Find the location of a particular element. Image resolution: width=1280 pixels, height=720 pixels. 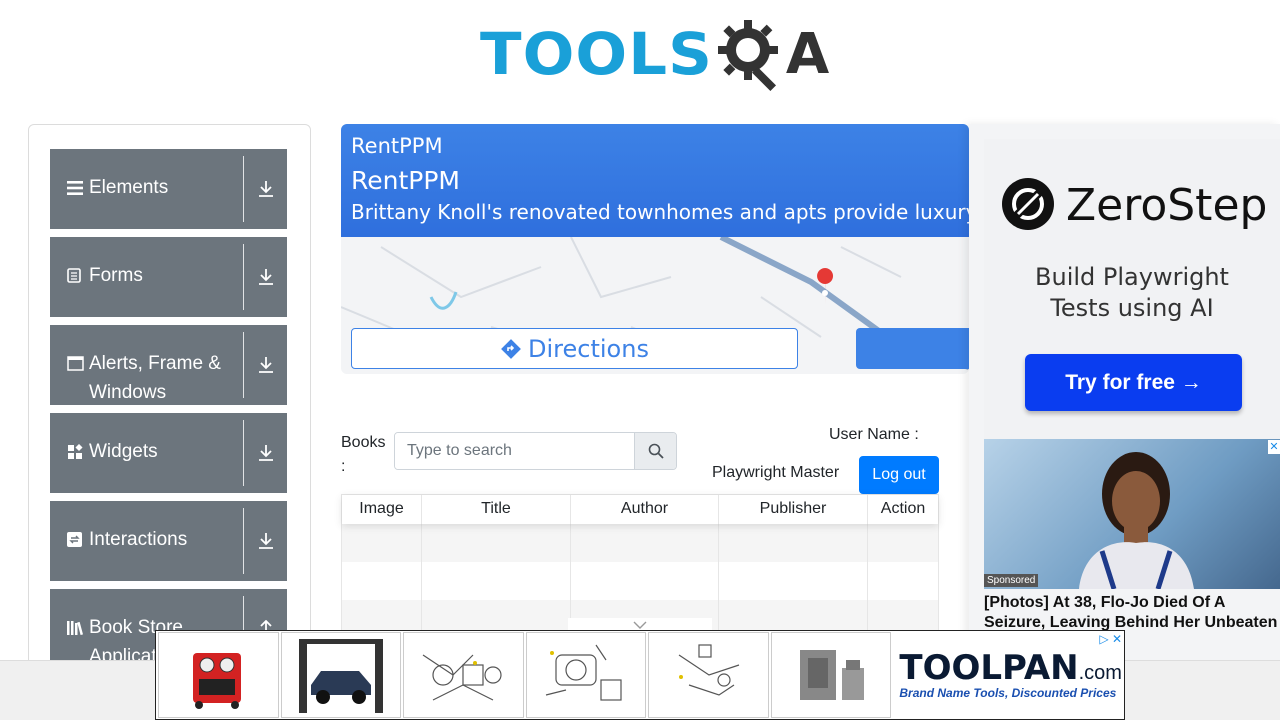

column-header-action: Action is located at coordinates (903, 509).